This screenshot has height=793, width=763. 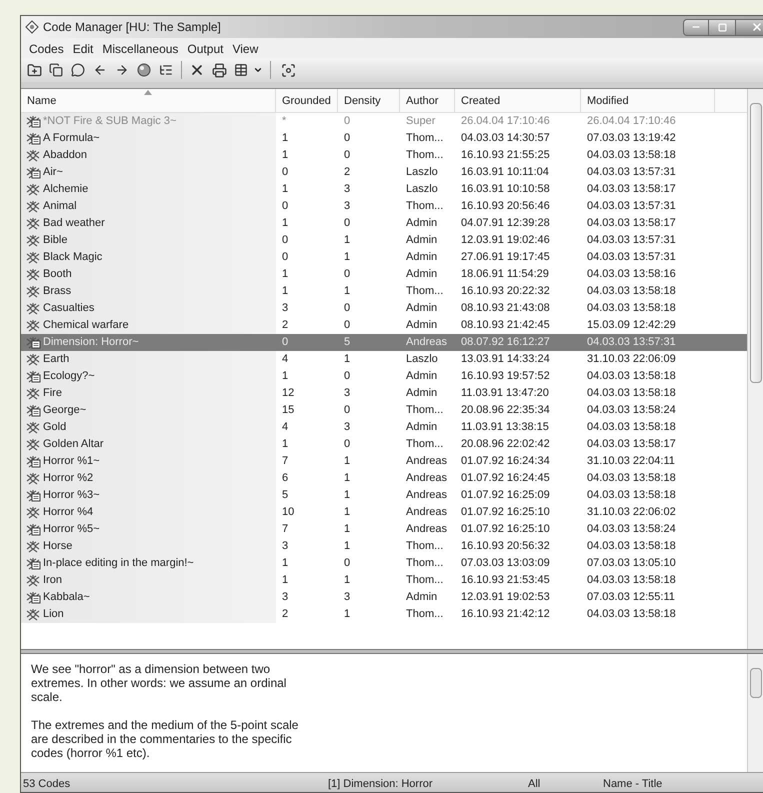 What do you see at coordinates (384, 189) in the screenshot?
I see `table-row: Alchemie 1 3 Laszlo 16.03.91 10:10:58 04.03.03 13:58:17` at bounding box center [384, 189].